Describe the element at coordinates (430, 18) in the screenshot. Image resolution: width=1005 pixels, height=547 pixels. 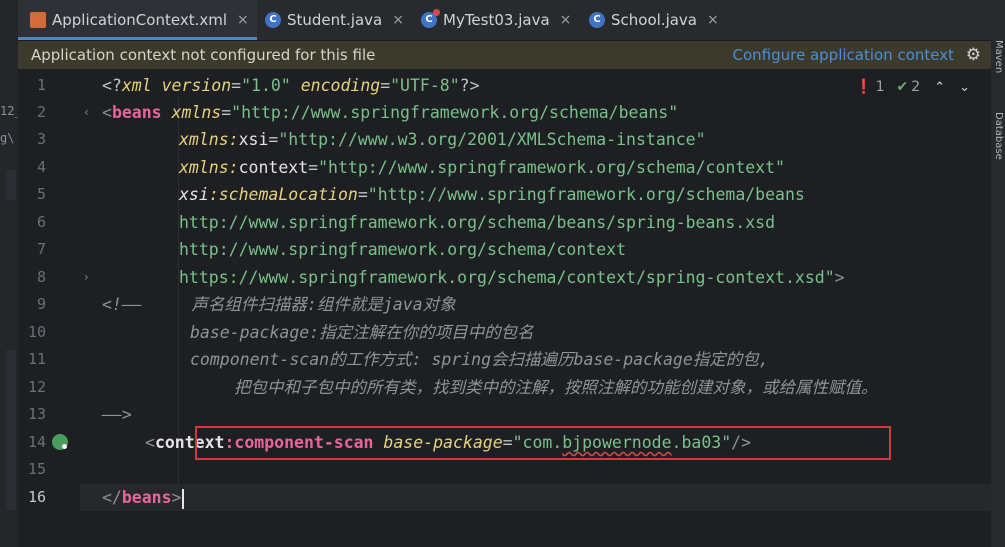
I see `java-test-class-icon` at that location.